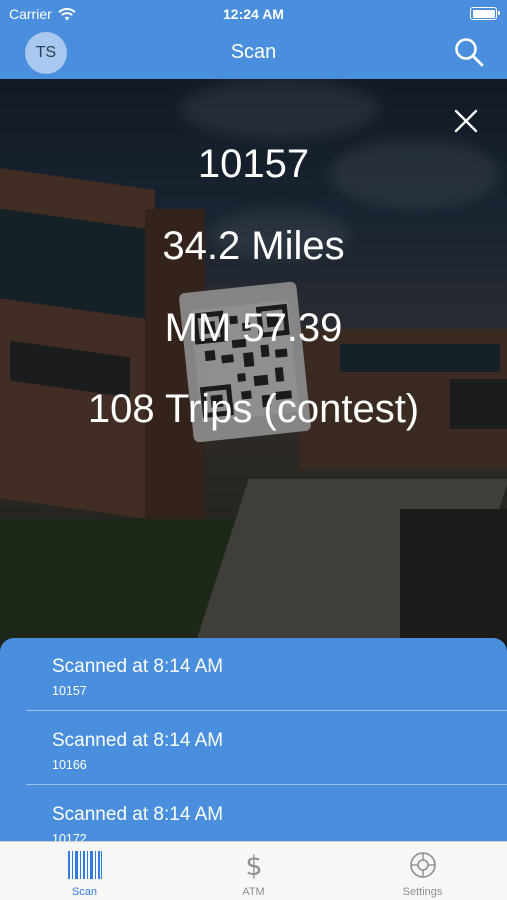 This screenshot has height=900, width=507. Describe the element at coordinates (69, 691) in the screenshot. I see `scan-code-label: 10157` at that location.